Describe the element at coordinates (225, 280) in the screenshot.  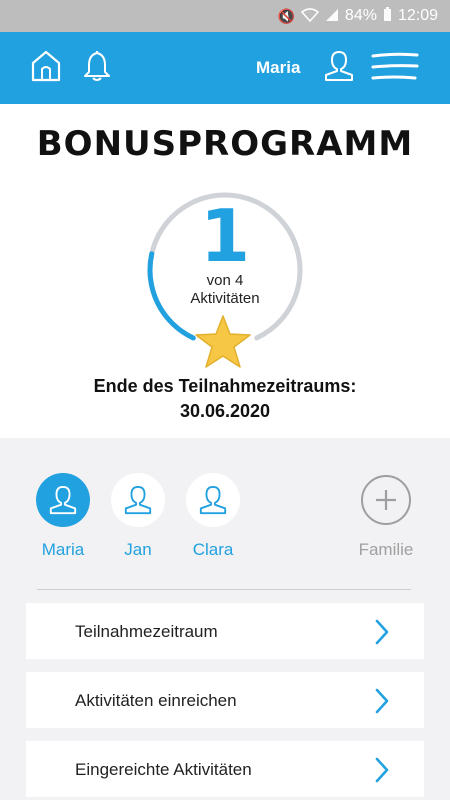
I see `total-label: von 4` at that location.